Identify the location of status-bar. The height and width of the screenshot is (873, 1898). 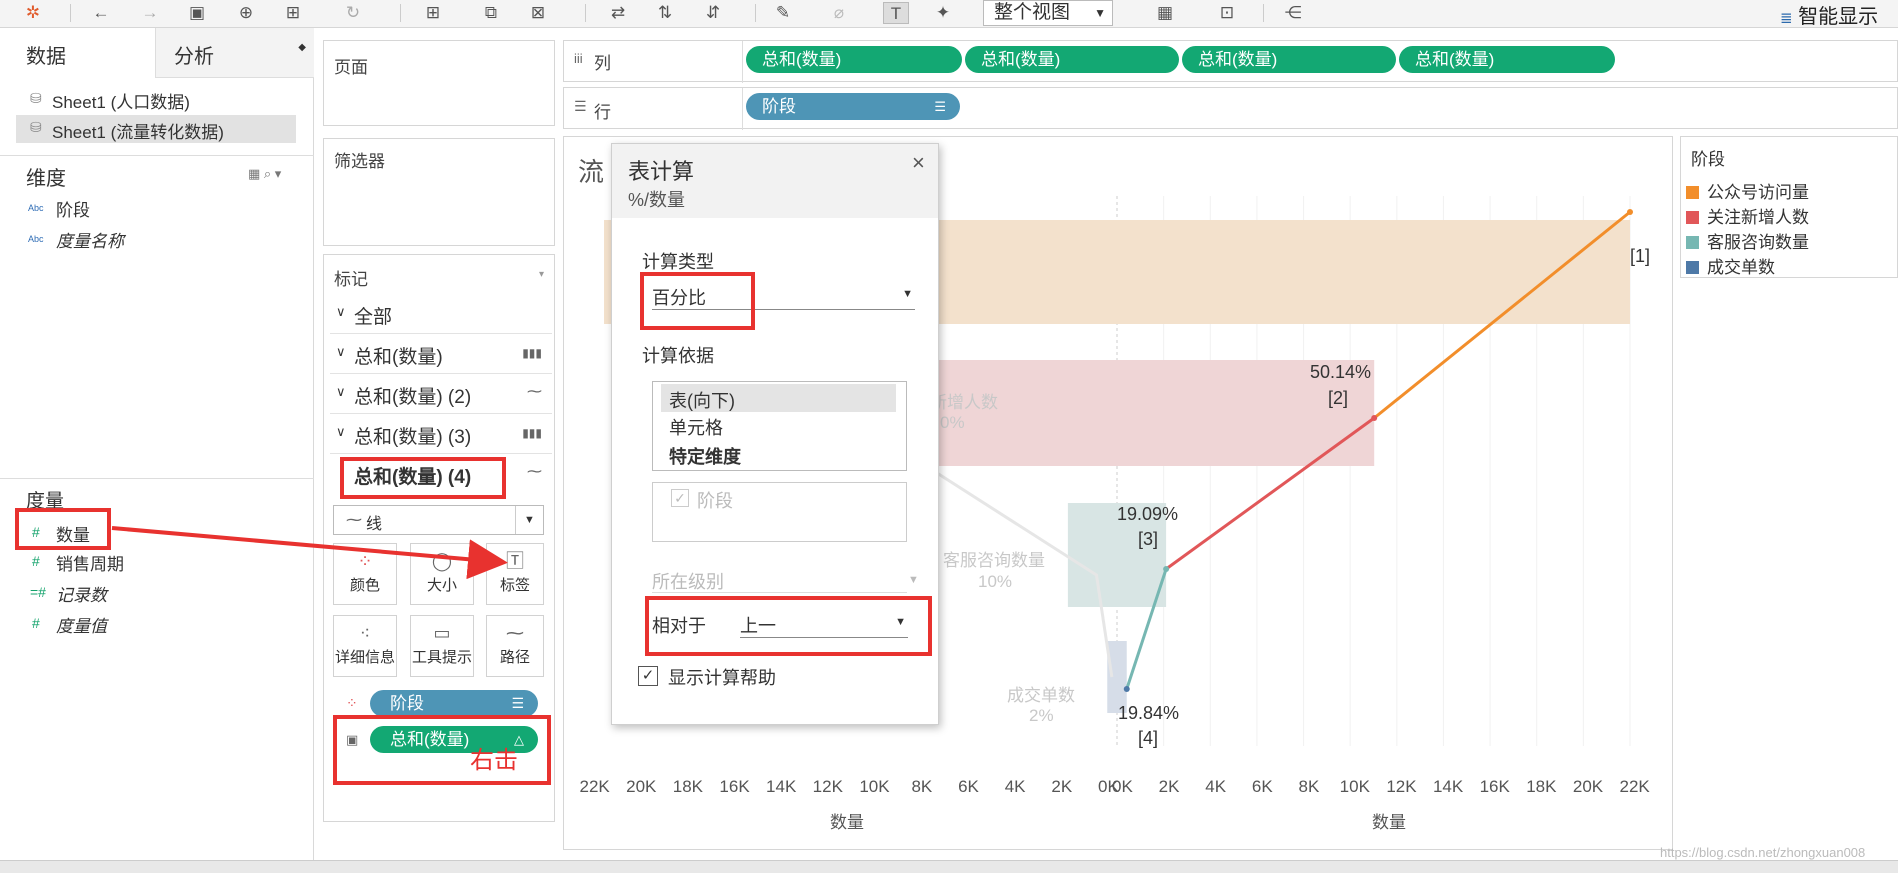
(949, 866).